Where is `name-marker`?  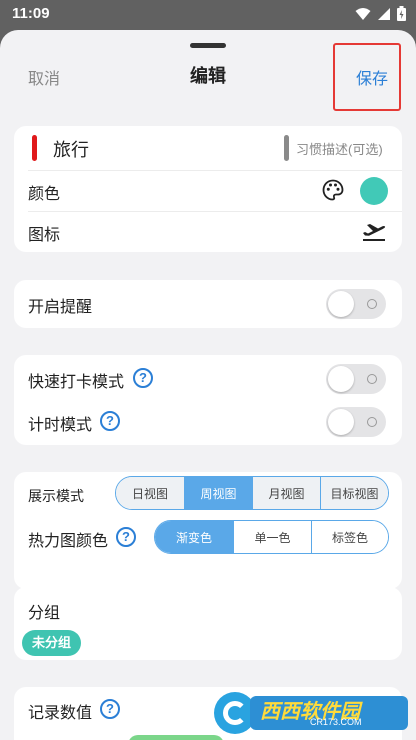 name-marker is located at coordinates (34, 148).